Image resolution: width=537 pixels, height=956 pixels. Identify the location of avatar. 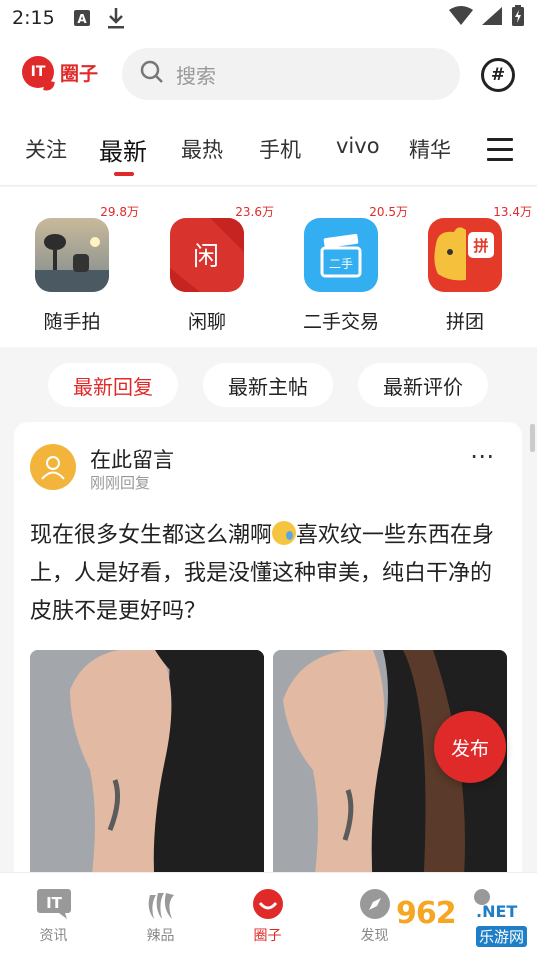
(53, 467).